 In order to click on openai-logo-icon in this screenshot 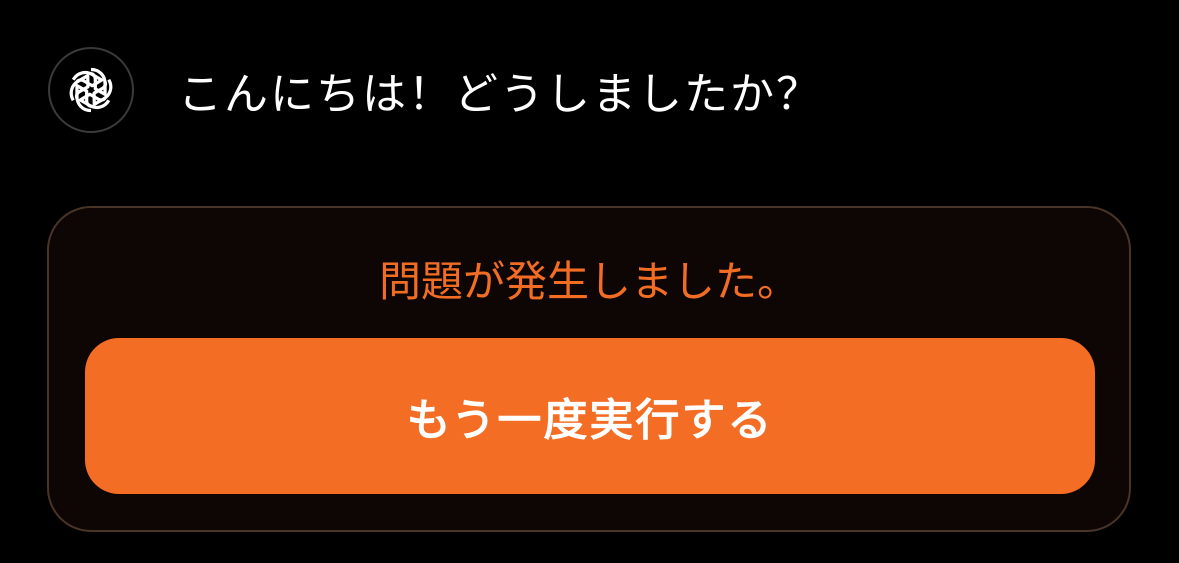, I will do `click(91, 90)`.